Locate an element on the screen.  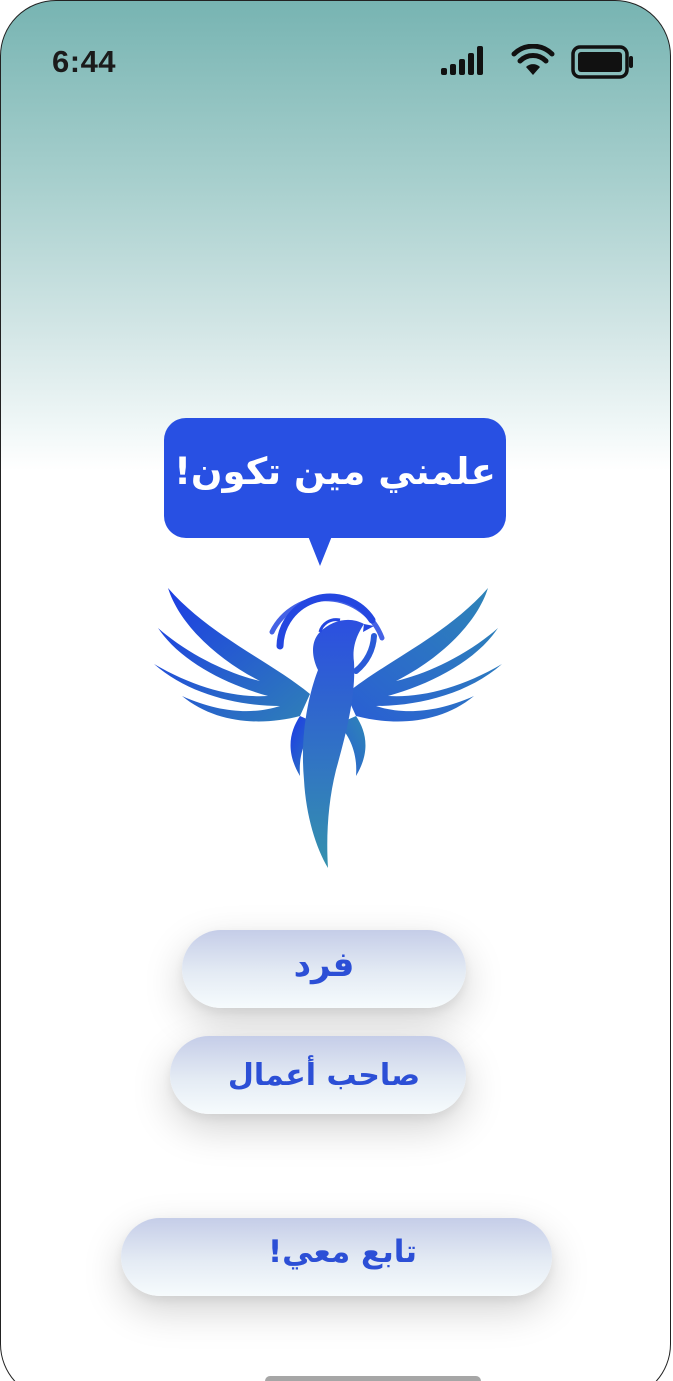
cellular-signal-icon is located at coordinates (462, 60).